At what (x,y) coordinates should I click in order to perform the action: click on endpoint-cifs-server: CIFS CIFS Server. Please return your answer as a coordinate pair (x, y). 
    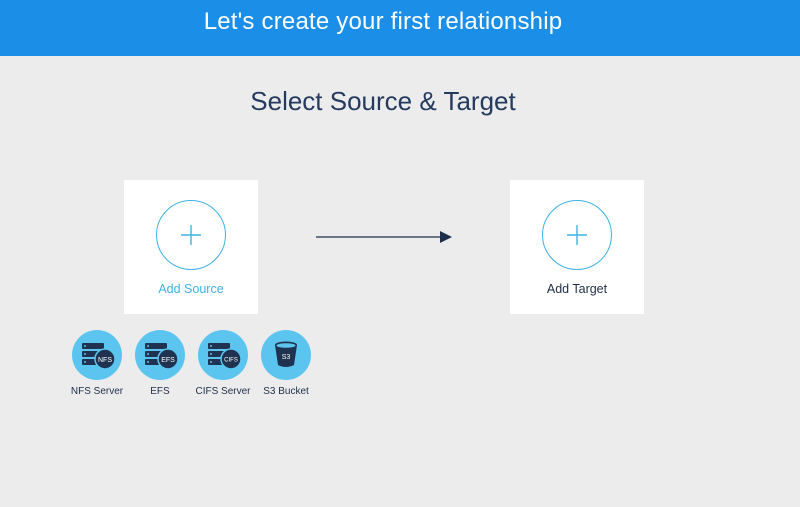
    Looking at the image, I should click on (223, 363).